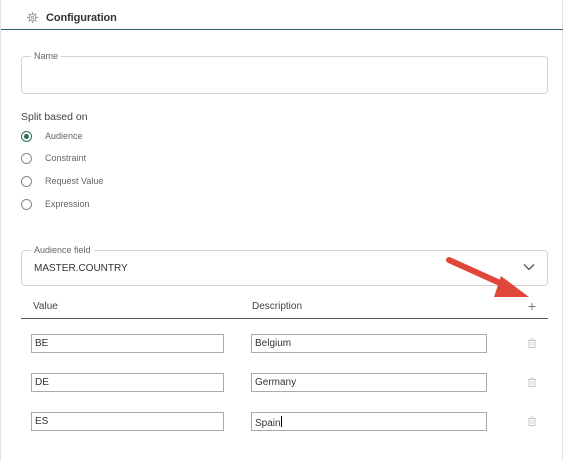 This screenshot has width=563, height=460. Describe the element at coordinates (62, 250) in the screenshot. I see `audience-field-label: Audience field` at that location.